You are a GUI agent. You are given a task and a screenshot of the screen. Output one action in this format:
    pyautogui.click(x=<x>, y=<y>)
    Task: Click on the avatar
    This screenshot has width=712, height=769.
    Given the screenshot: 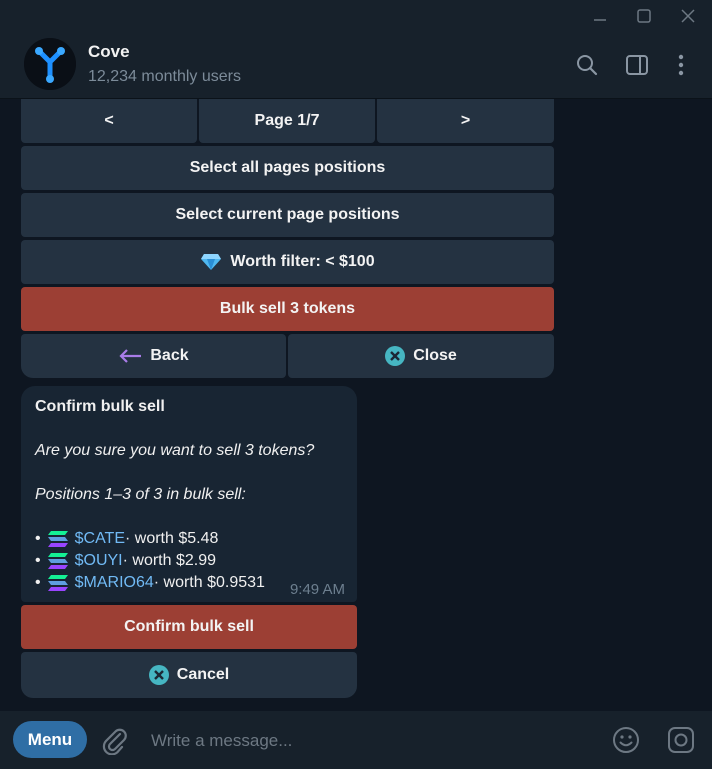 What is the action you would take?
    pyautogui.click(x=50, y=64)
    